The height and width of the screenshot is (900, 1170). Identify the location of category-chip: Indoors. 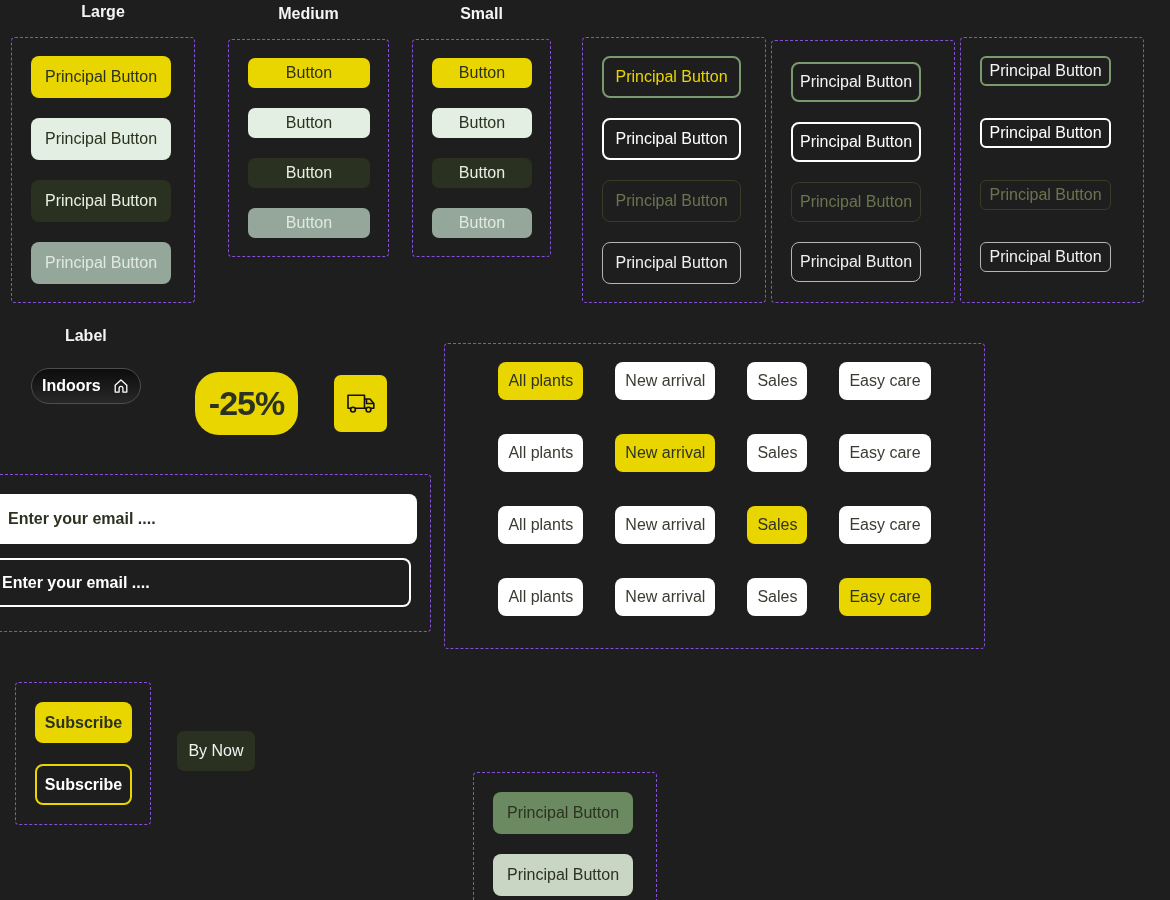
(86, 386).